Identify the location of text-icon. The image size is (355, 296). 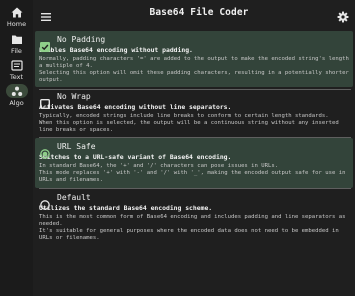
(17, 65).